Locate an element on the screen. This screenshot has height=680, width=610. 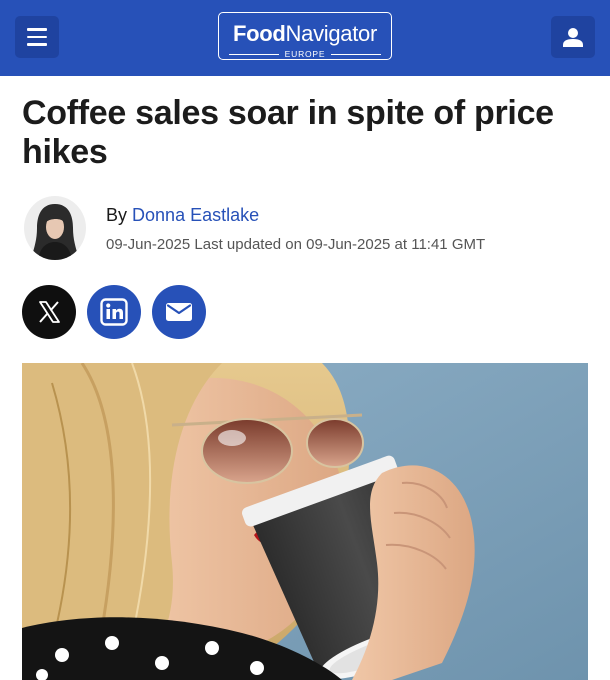
logo-regular-text: Navigator is located at coordinates (331, 33).